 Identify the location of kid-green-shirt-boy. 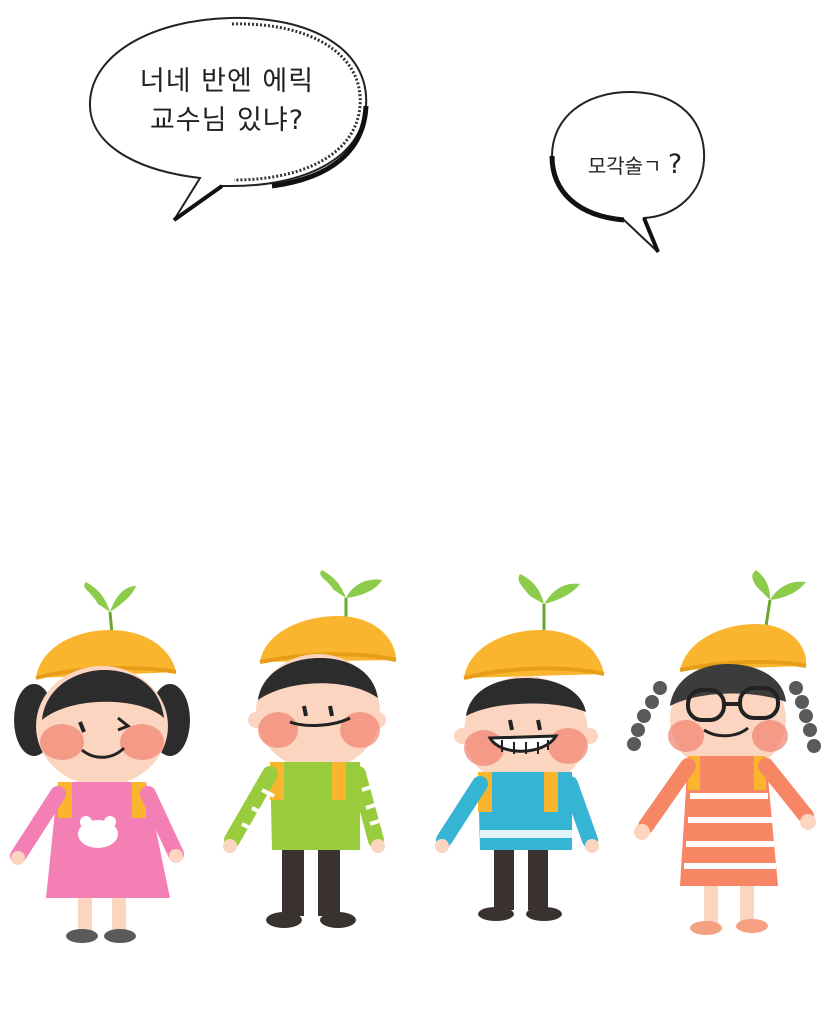
(310, 749).